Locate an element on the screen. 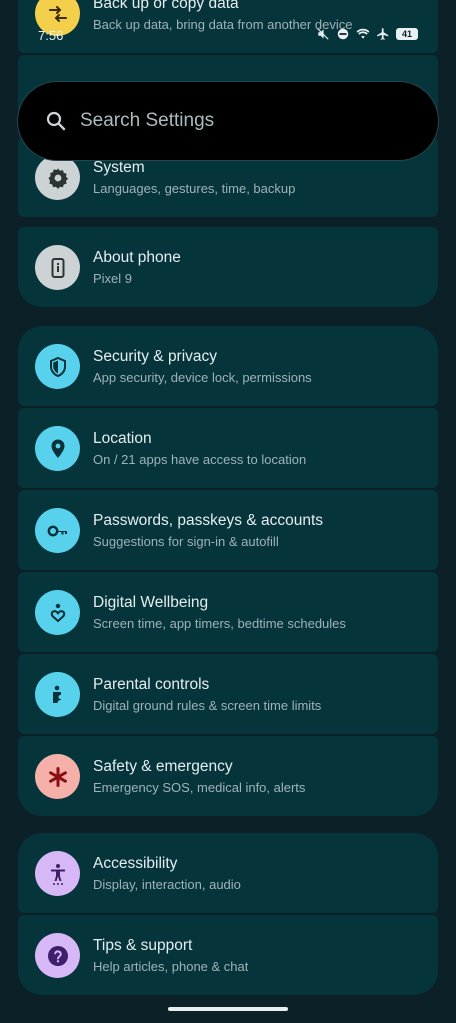  item-title: Accessibility is located at coordinates (135, 863).